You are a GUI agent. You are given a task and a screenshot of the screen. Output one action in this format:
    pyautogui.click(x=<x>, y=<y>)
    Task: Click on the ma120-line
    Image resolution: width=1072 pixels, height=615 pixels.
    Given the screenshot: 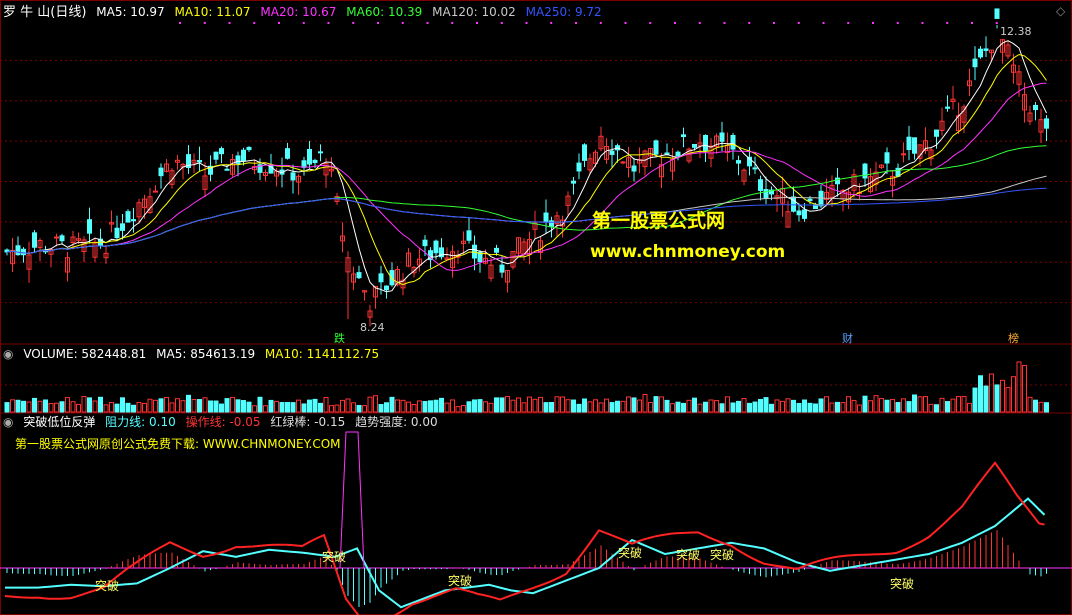 What is the action you would take?
    pyautogui.click(x=526, y=214)
    